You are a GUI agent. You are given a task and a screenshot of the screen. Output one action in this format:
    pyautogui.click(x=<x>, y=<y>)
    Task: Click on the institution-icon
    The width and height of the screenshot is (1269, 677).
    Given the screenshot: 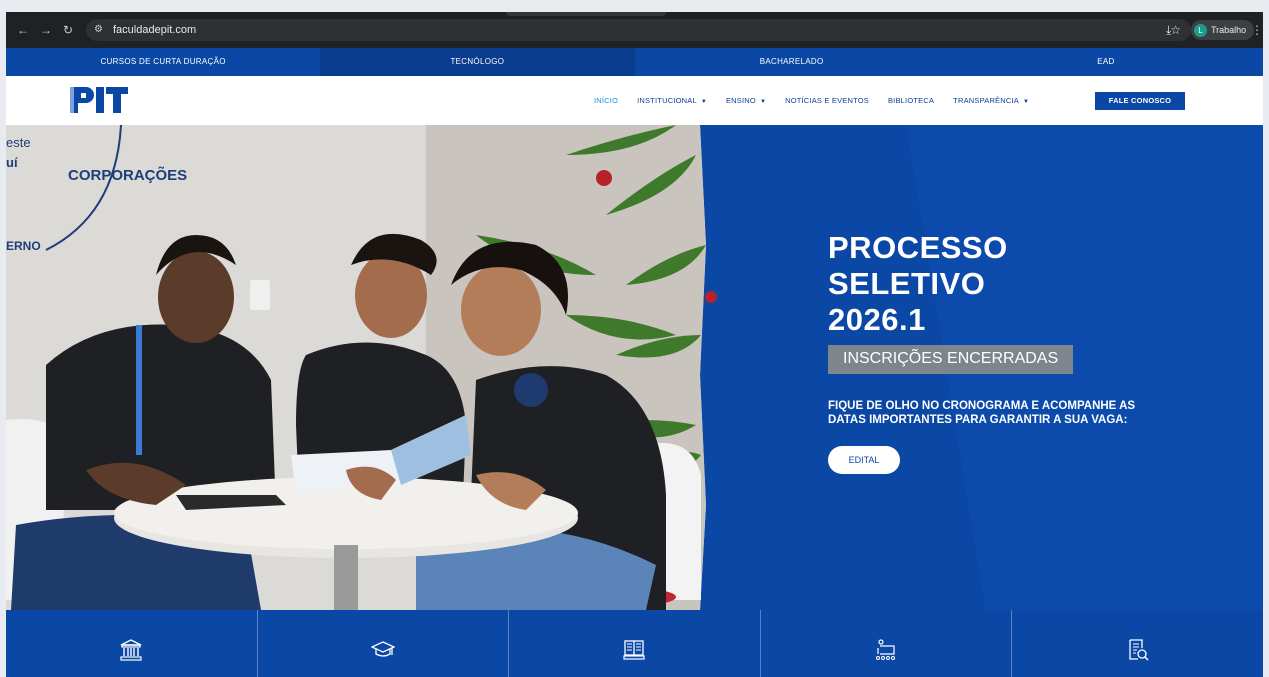 What is the action you would take?
    pyautogui.click(x=131, y=650)
    